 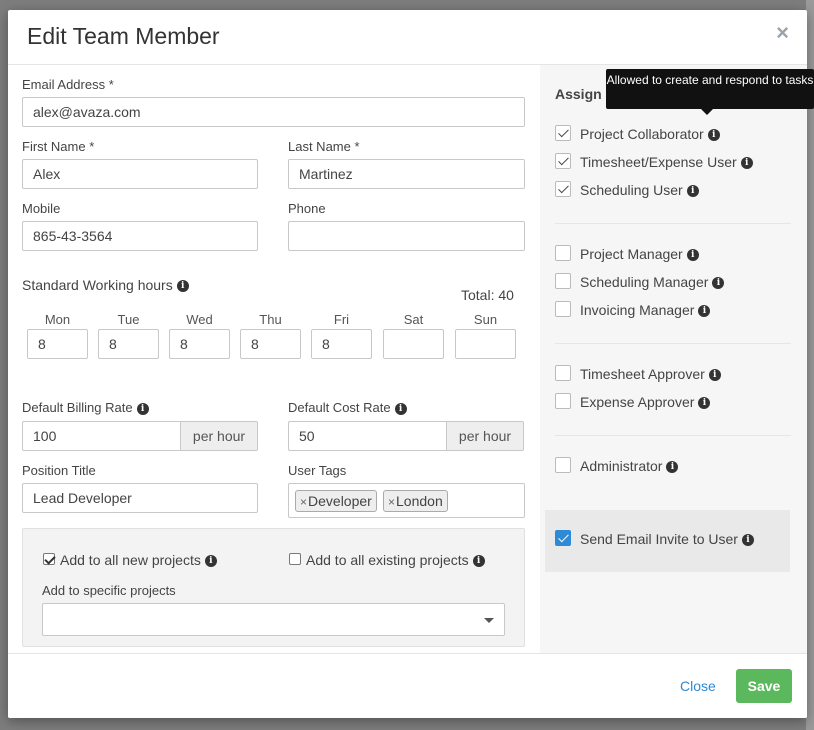 I want to click on role-tooltip: Allowed to create and respond to tasks, so click(x=710, y=89).